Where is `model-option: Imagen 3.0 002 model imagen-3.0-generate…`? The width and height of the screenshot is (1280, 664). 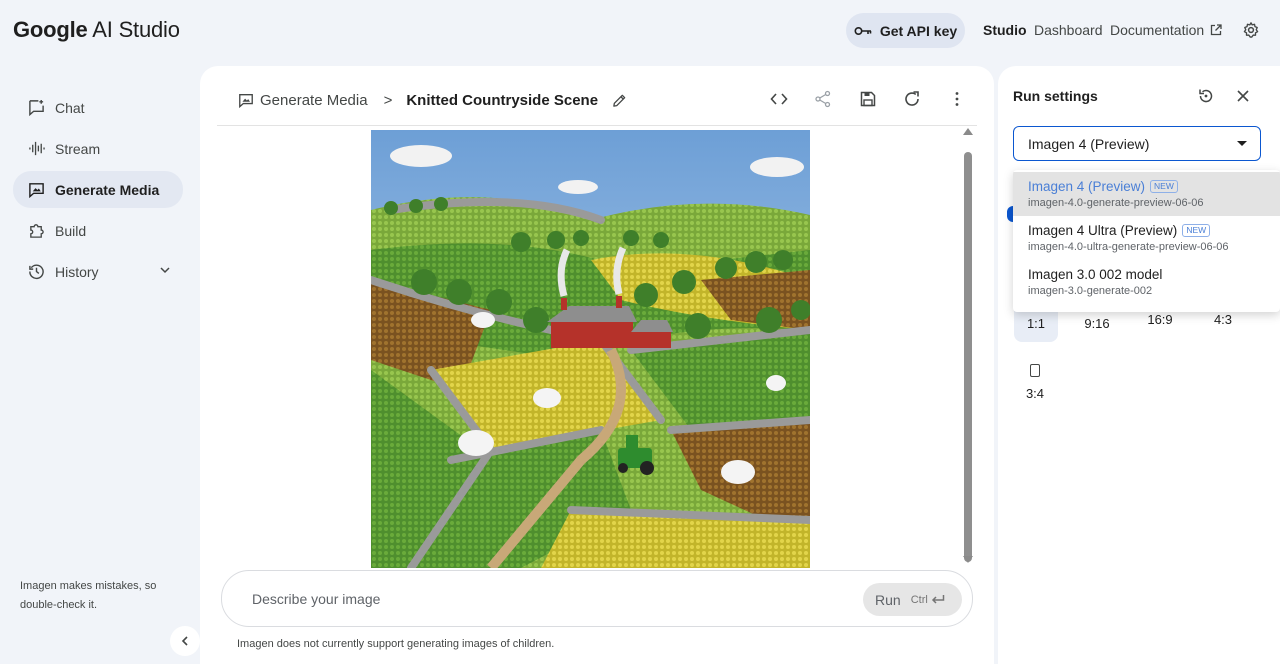 model-option: Imagen 3.0 002 model imagen-3.0-generate… is located at coordinates (1146, 282).